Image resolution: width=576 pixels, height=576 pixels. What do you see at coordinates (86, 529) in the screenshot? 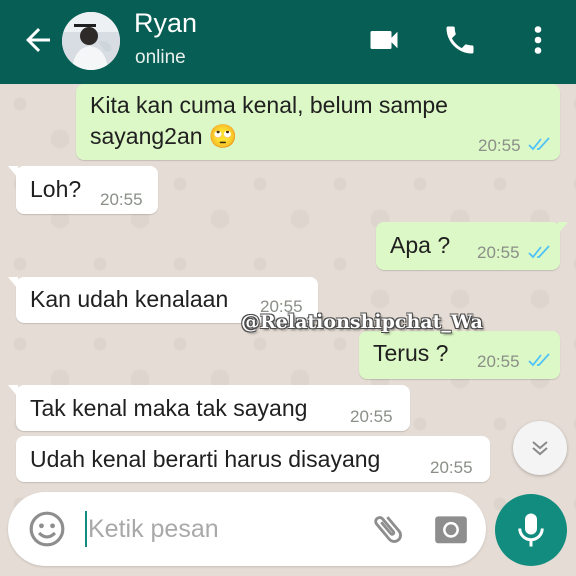
I see `text-cursor` at bounding box center [86, 529].